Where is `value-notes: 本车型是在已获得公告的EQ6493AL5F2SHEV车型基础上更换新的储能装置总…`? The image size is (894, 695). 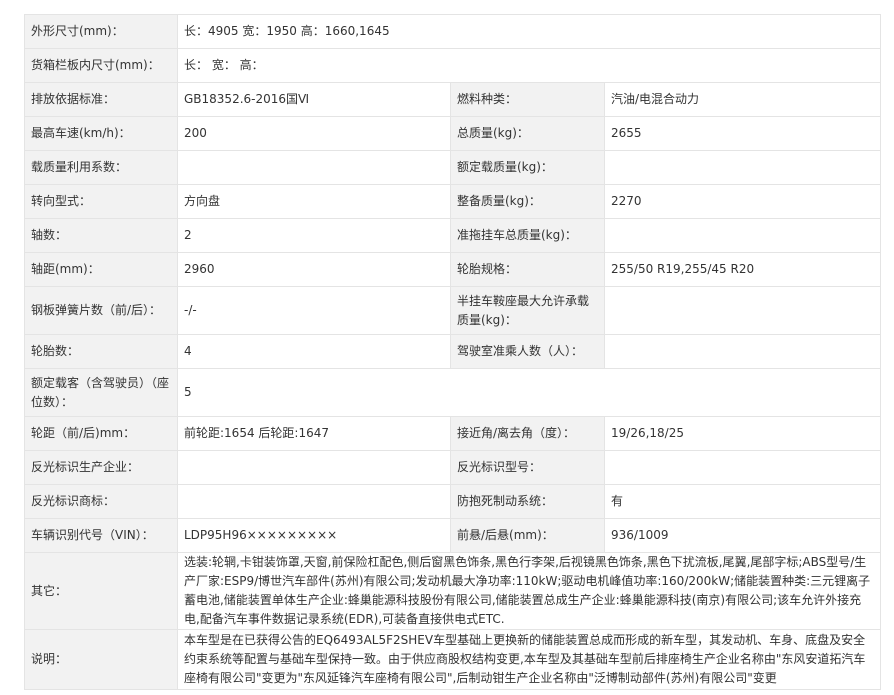
value-notes: 本车型是在已获得公告的EQ6493AL5F2SHEV车型基础上更换新的储能装置总… is located at coordinates (529, 659).